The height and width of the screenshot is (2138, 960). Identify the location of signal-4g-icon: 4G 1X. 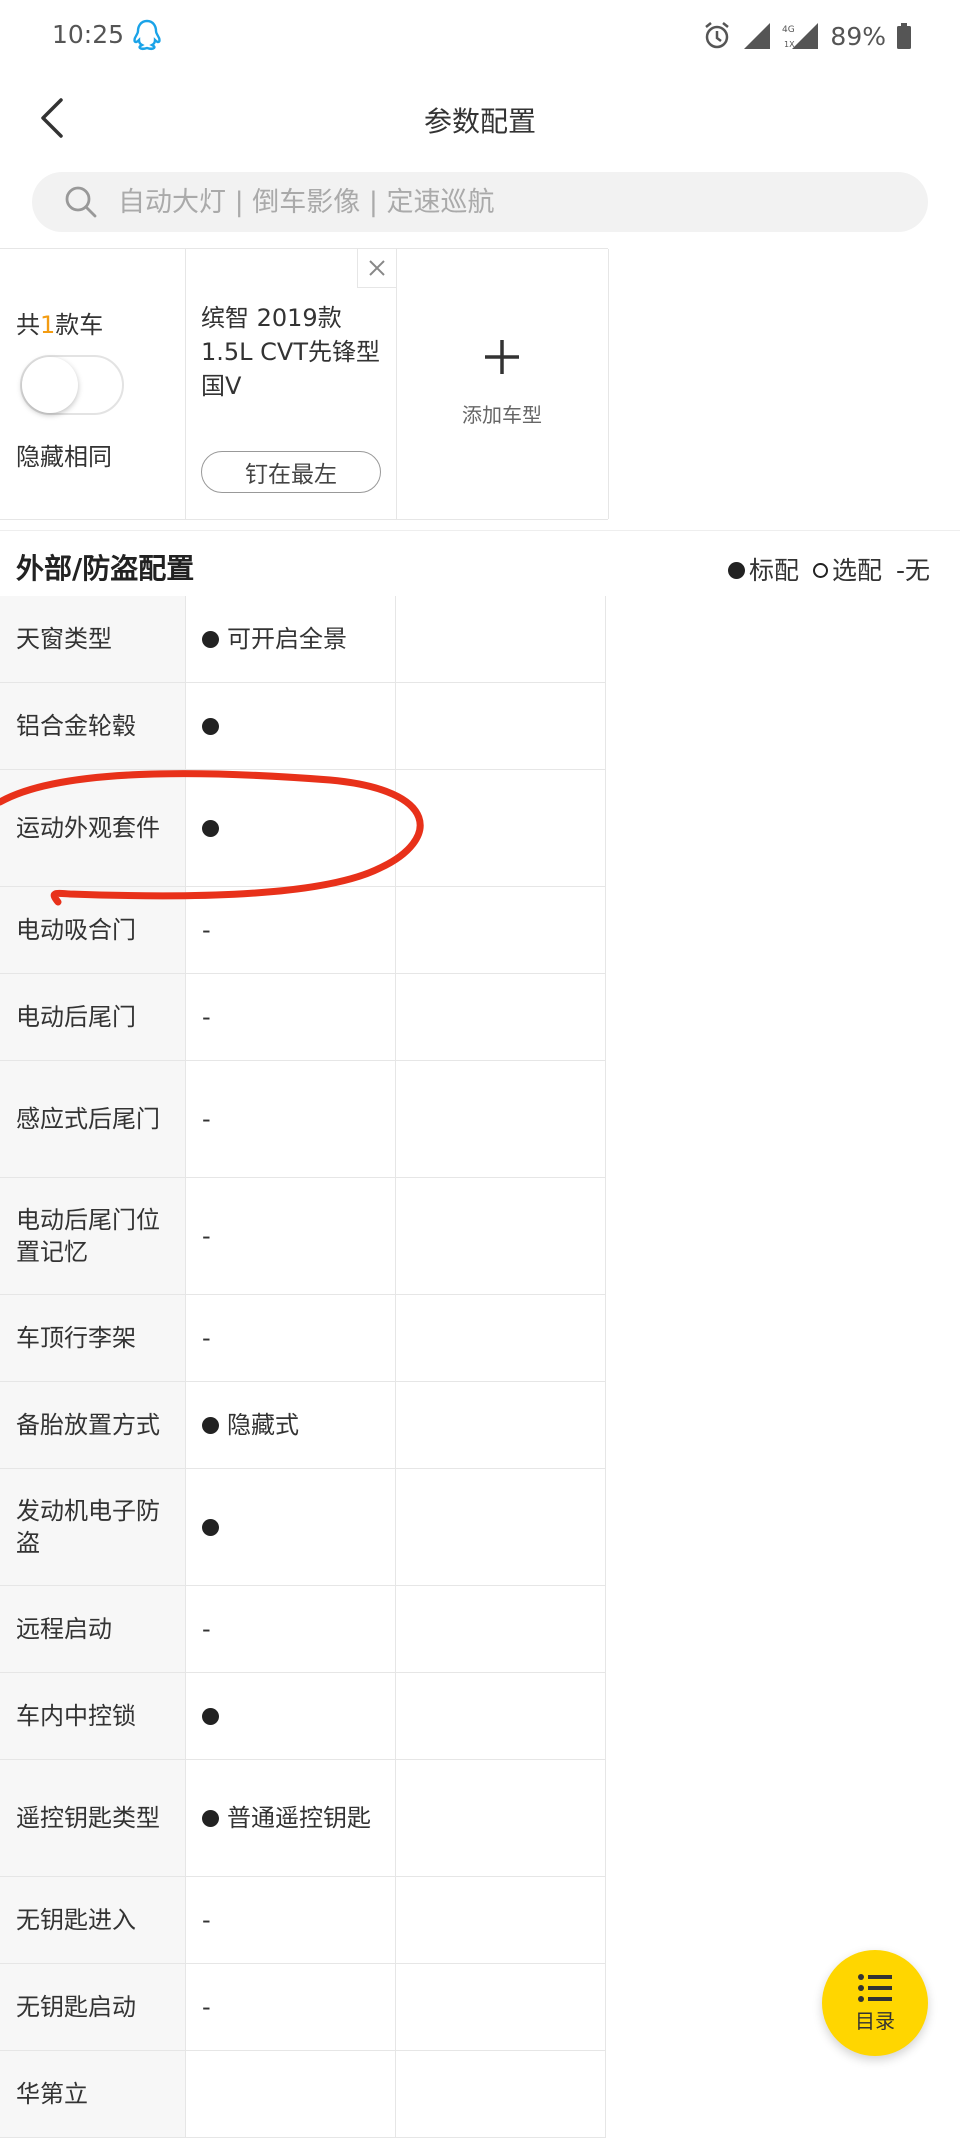
(800, 36).